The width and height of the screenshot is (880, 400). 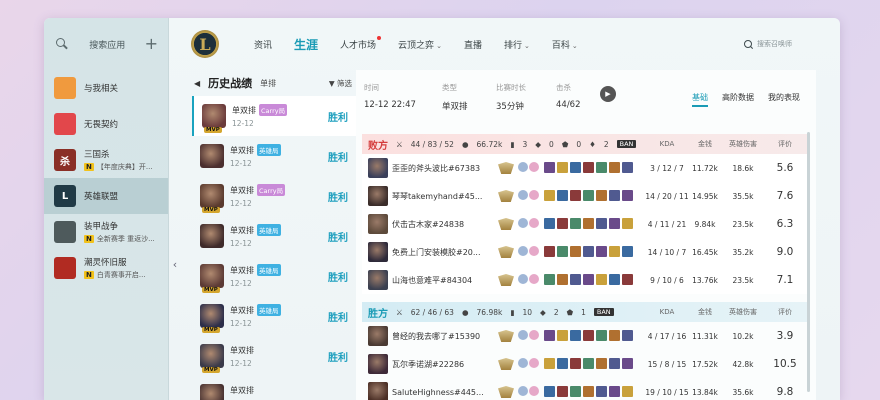 What do you see at coordinates (101, 197) in the screenshot?
I see `app-name: 英雄联盟` at bounding box center [101, 197].